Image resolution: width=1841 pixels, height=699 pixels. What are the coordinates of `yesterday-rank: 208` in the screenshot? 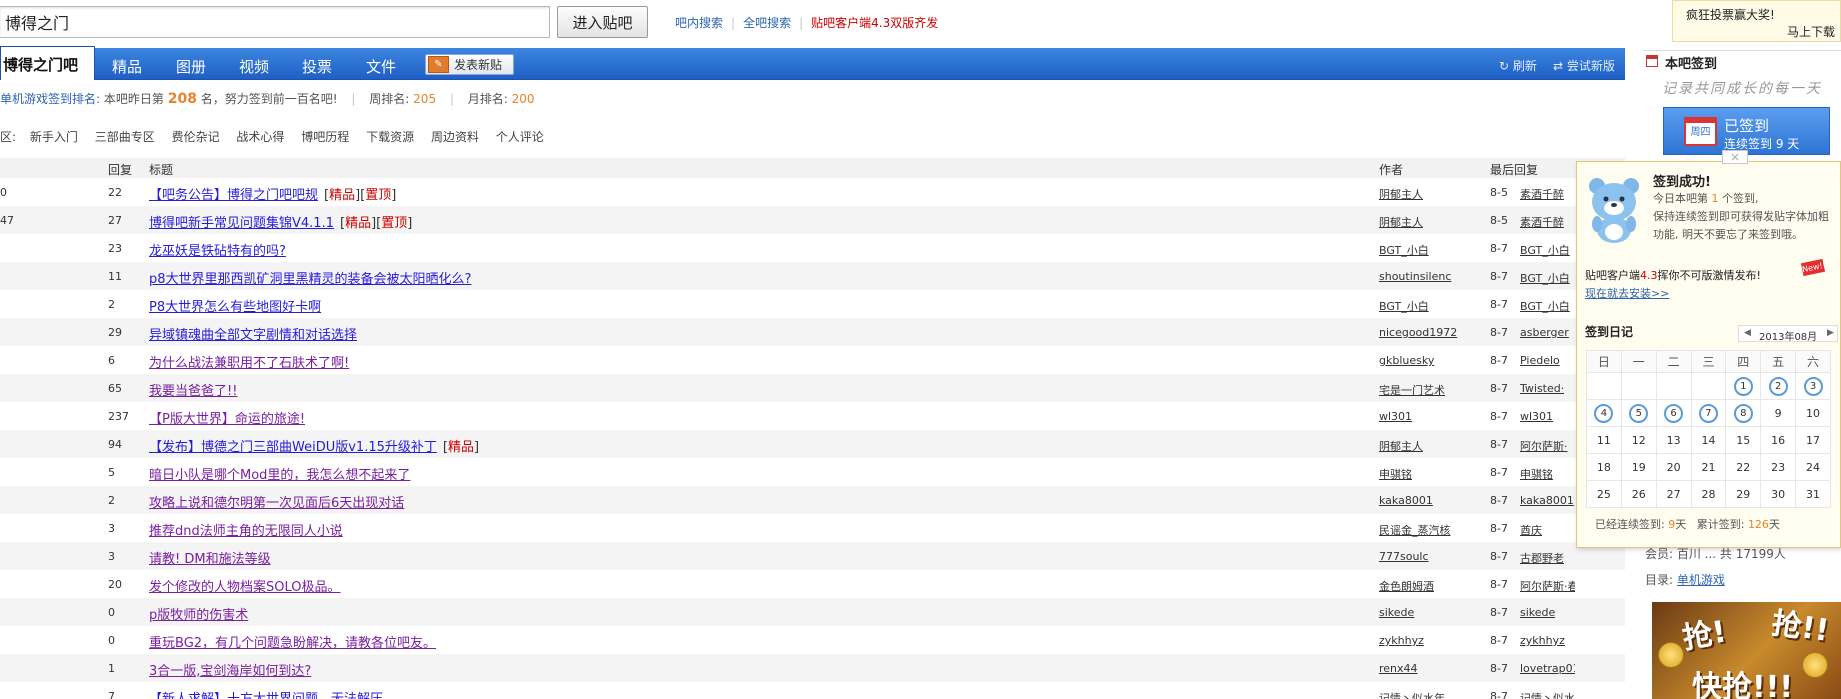 It's located at (182, 99).